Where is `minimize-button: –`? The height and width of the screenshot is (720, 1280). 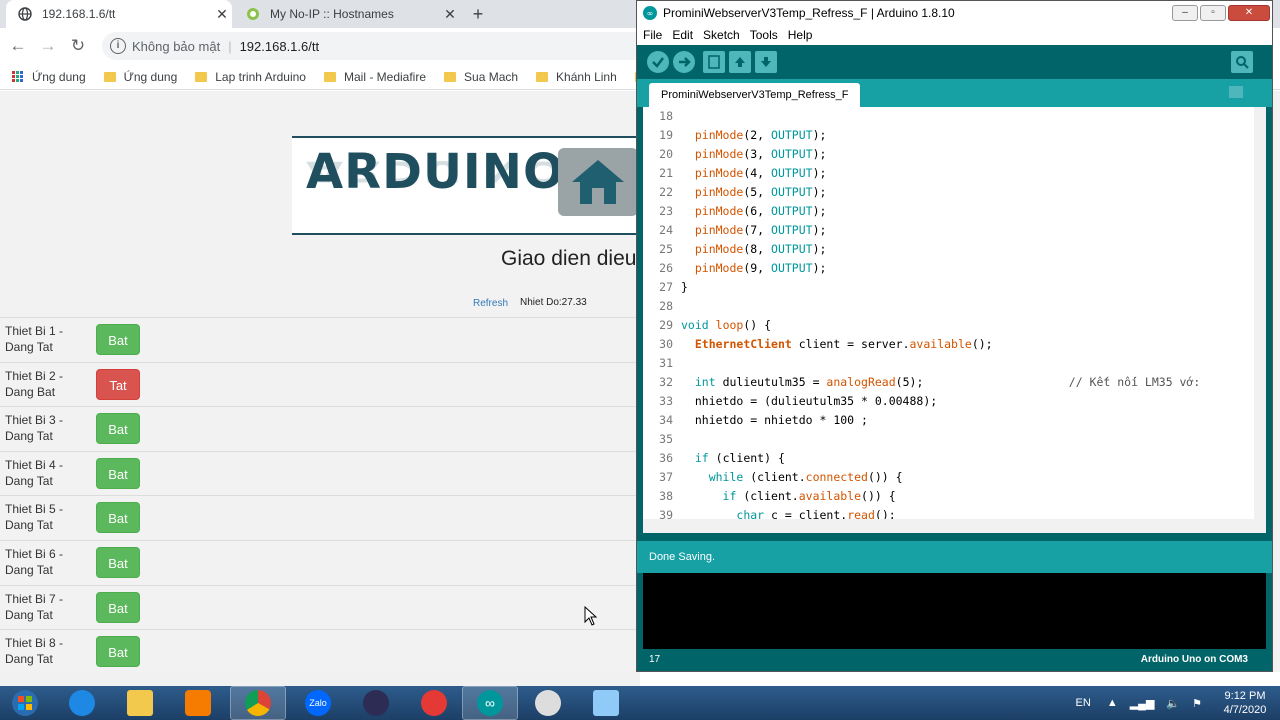
minimize-button: – is located at coordinates (1185, 13).